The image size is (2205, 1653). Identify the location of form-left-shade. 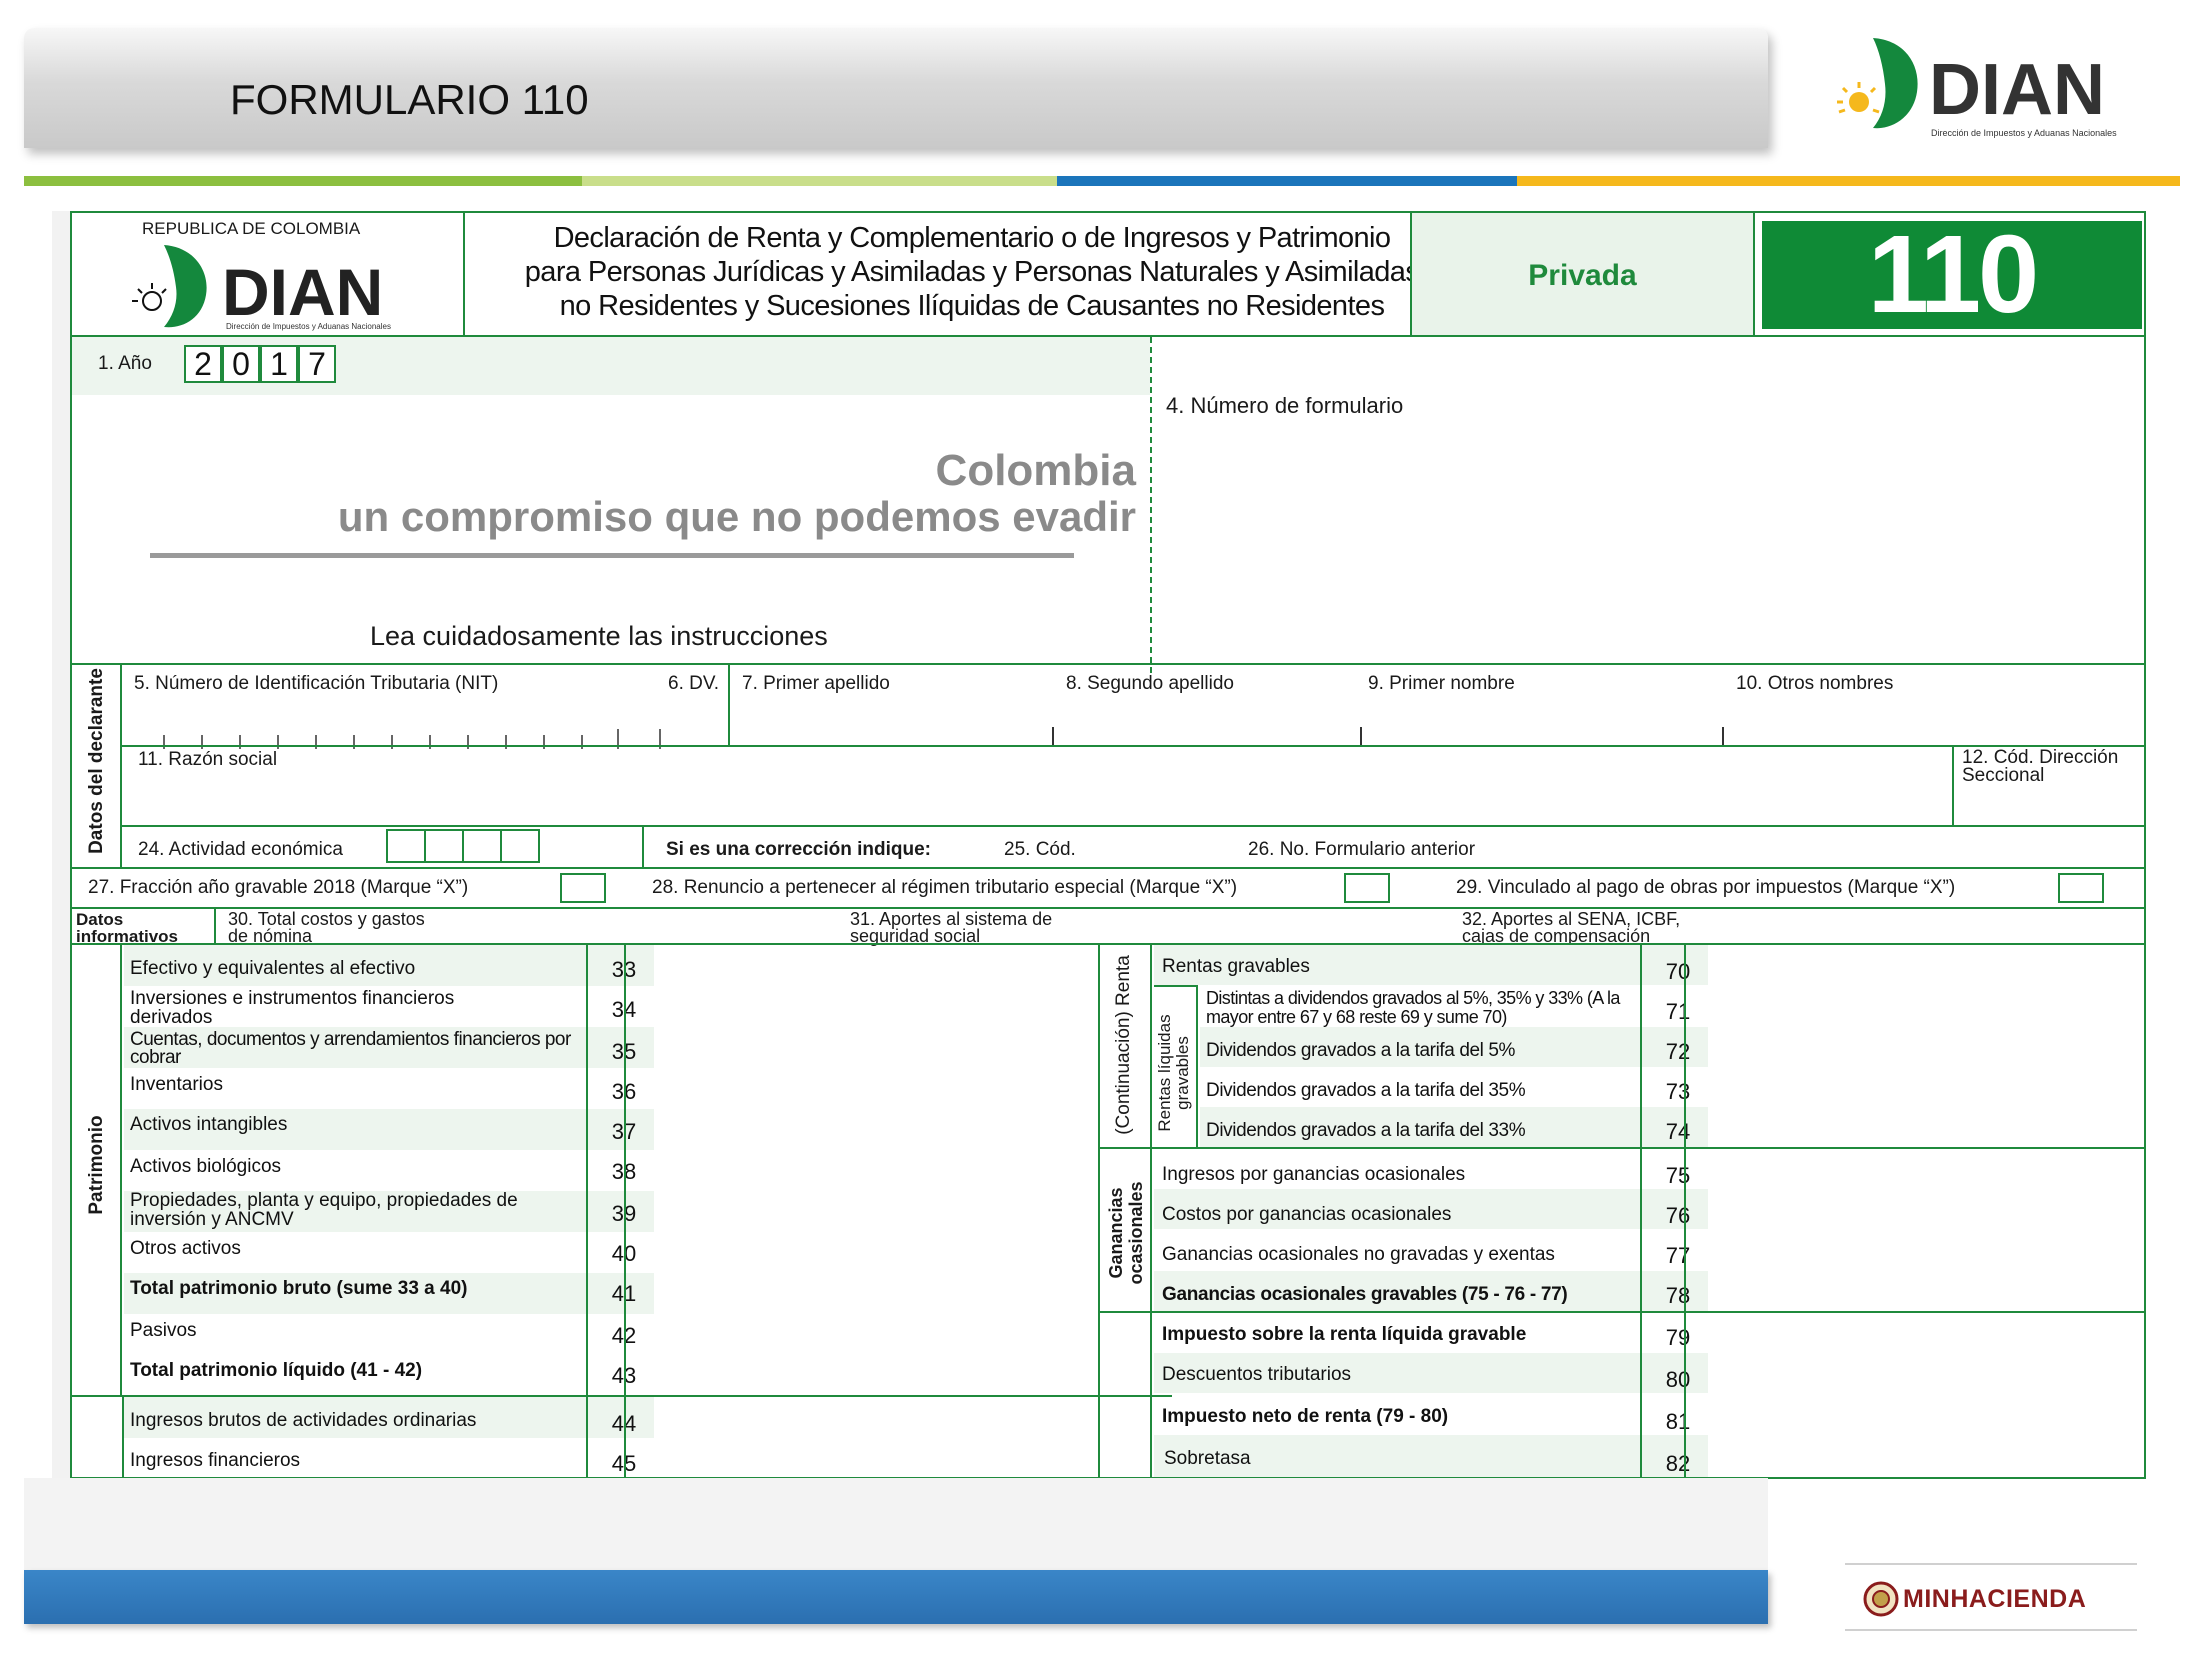
(61, 845).